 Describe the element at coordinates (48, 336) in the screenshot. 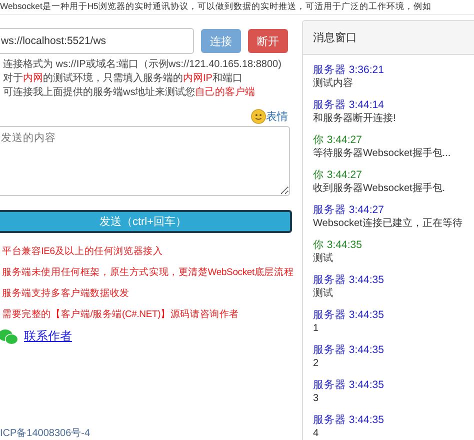

I see `contact-link: 联系作者` at that location.